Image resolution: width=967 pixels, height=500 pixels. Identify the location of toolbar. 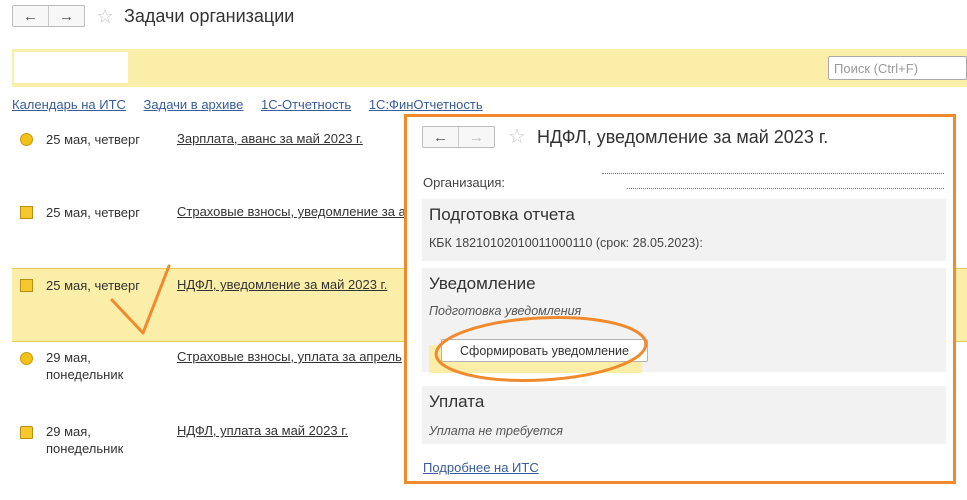
(489, 68).